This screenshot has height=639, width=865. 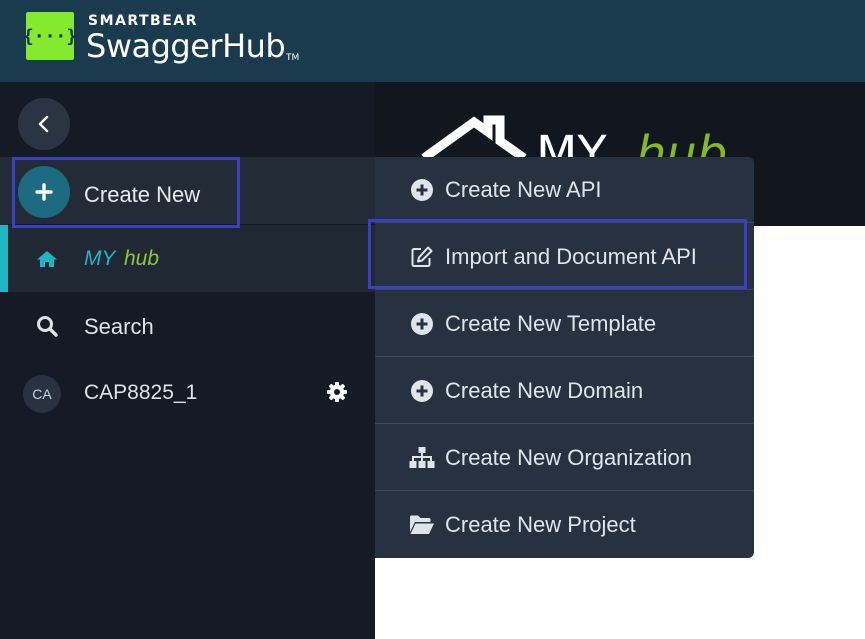 I want to click on create-new-highlight, so click(x=126, y=192).